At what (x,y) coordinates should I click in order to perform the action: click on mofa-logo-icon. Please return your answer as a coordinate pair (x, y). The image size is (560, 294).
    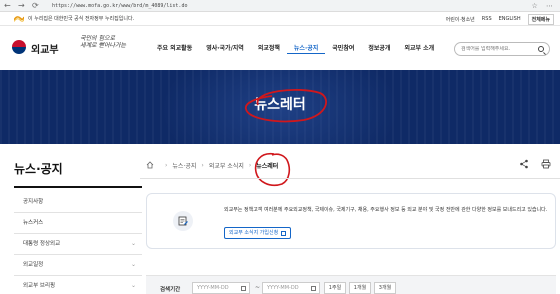
    Looking at the image, I should click on (19, 47).